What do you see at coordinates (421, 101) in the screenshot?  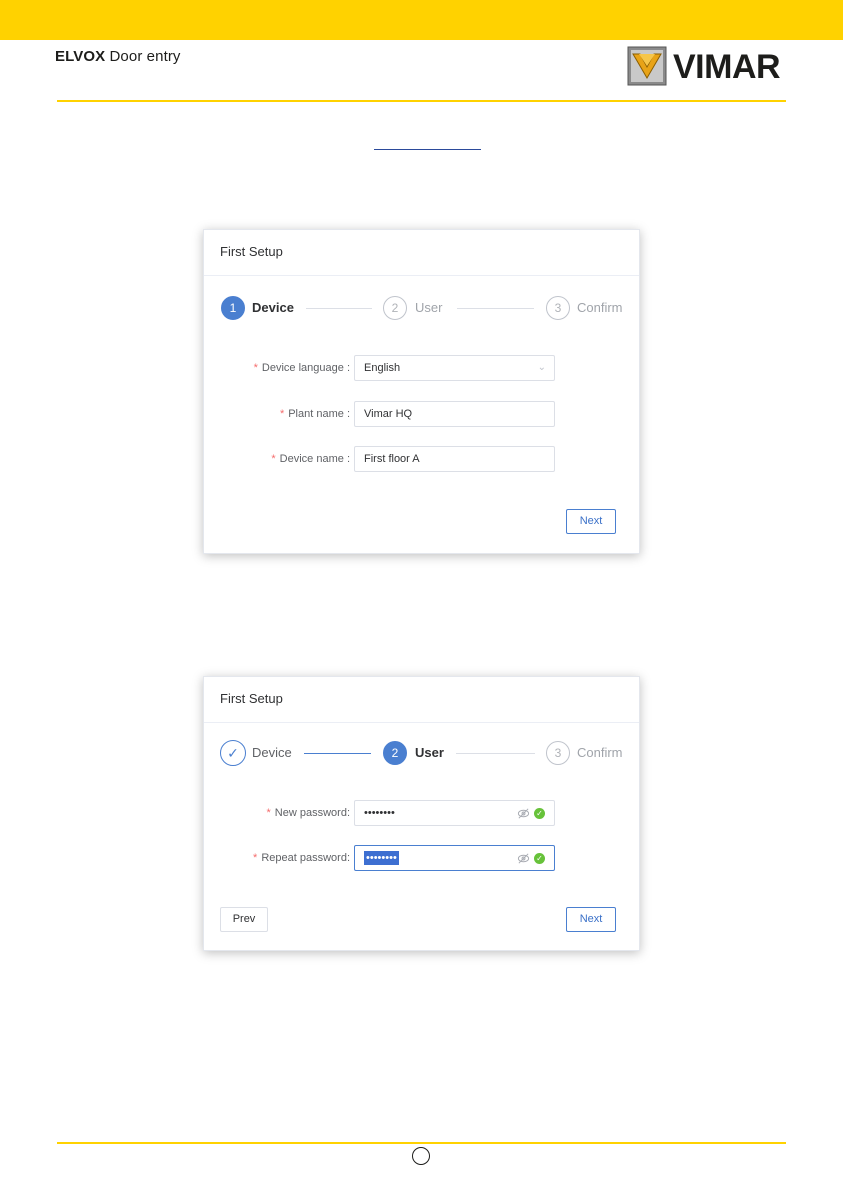 I see `header-divider` at bounding box center [421, 101].